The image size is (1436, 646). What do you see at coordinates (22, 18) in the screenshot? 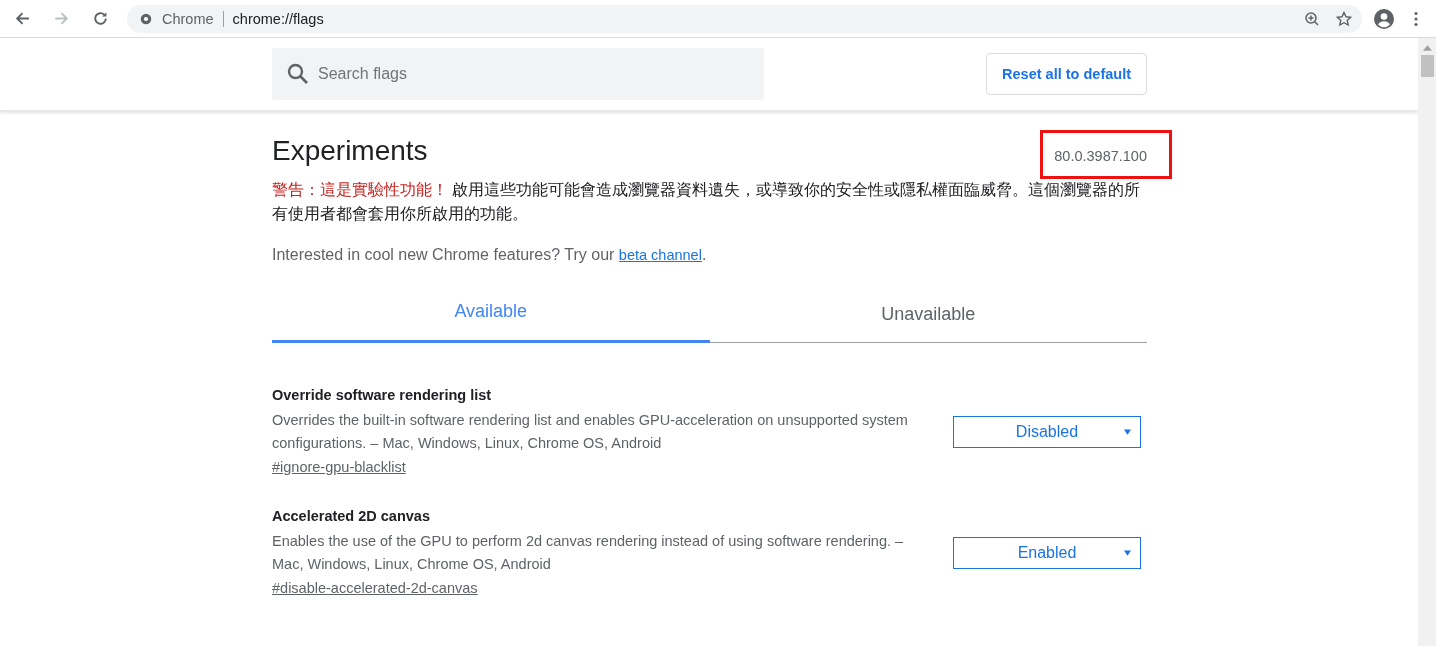
I see `back-icon` at bounding box center [22, 18].